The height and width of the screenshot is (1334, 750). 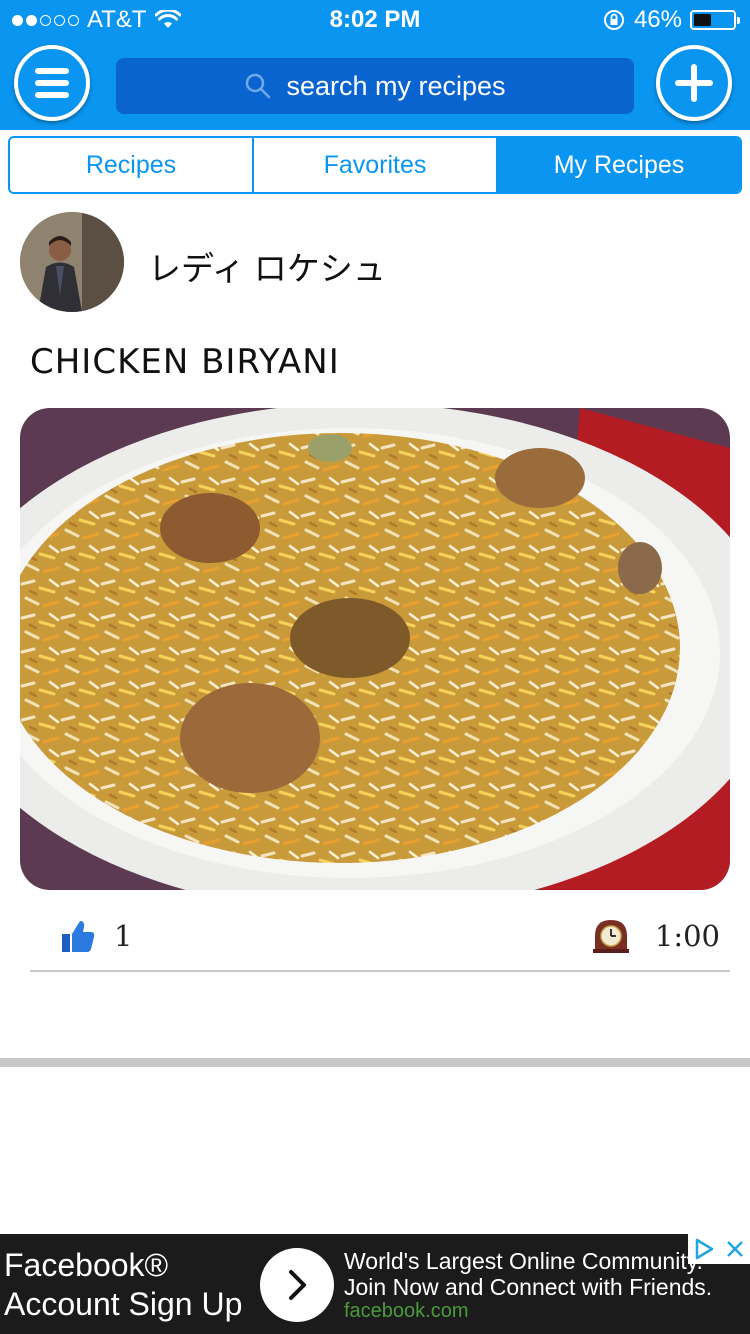 What do you see at coordinates (267, 266) in the screenshot?
I see `author-name: レディ ロケシュ` at bounding box center [267, 266].